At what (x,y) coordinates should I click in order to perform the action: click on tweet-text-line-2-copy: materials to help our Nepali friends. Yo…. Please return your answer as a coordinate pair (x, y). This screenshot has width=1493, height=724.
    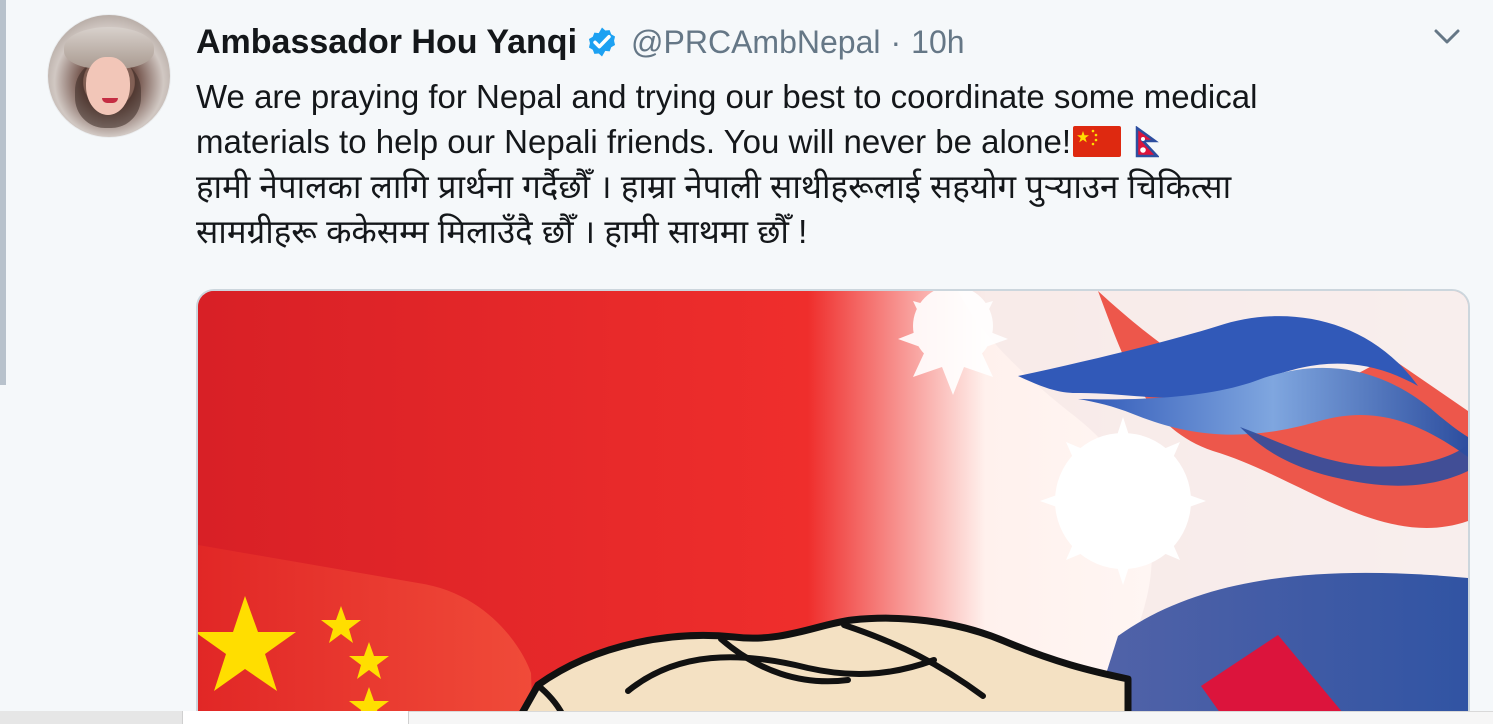
    Looking at the image, I should click on (634, 141).